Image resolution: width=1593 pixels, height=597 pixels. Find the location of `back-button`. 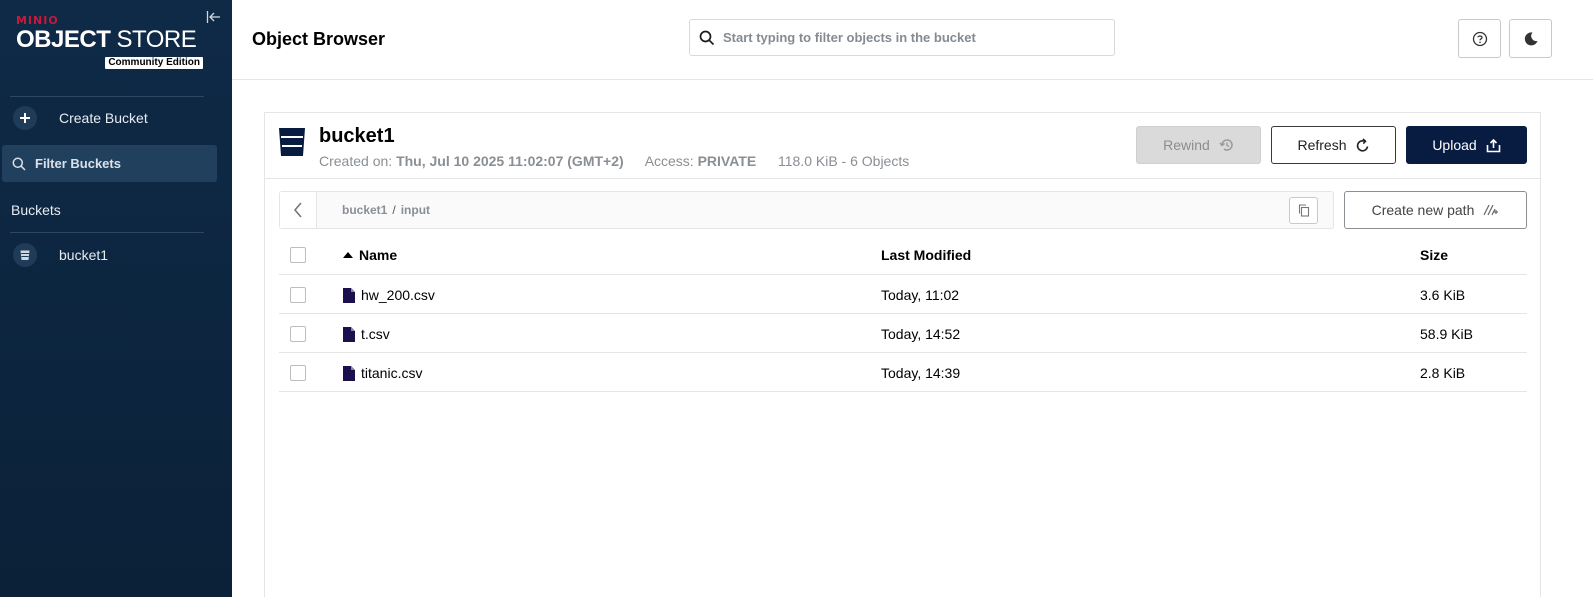

back-button is located at coordinates (298, 210).